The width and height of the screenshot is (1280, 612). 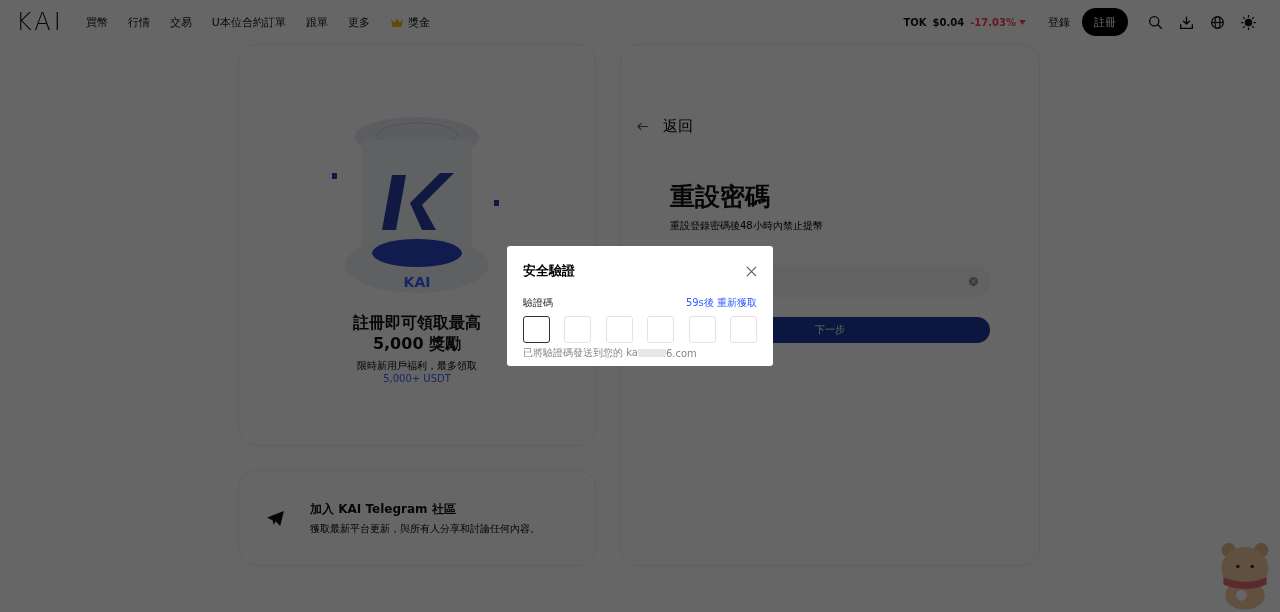 I want to click on download-icon, so click(x=1186, y=22).